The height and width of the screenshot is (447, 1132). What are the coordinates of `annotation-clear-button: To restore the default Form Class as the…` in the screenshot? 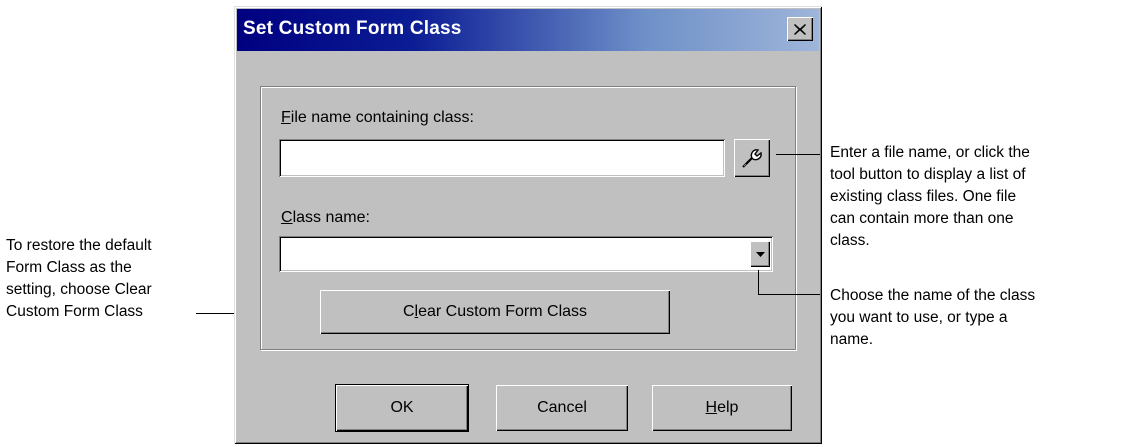 It's located at (79, 278).